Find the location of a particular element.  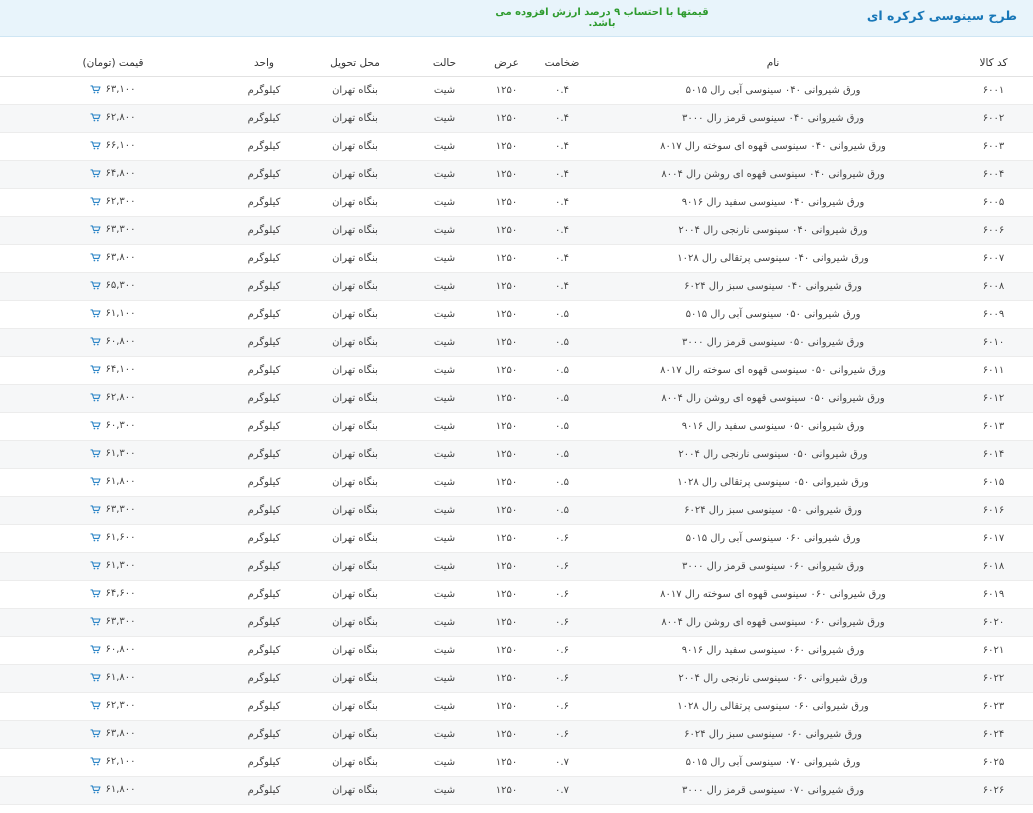

price-with-cart: ۶۲,۸۰۰ is located at coordinates (113, 397).